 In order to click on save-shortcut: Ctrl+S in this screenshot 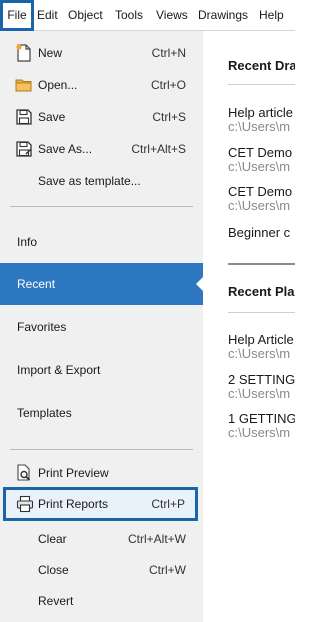, I will do `click(169, 117)`.